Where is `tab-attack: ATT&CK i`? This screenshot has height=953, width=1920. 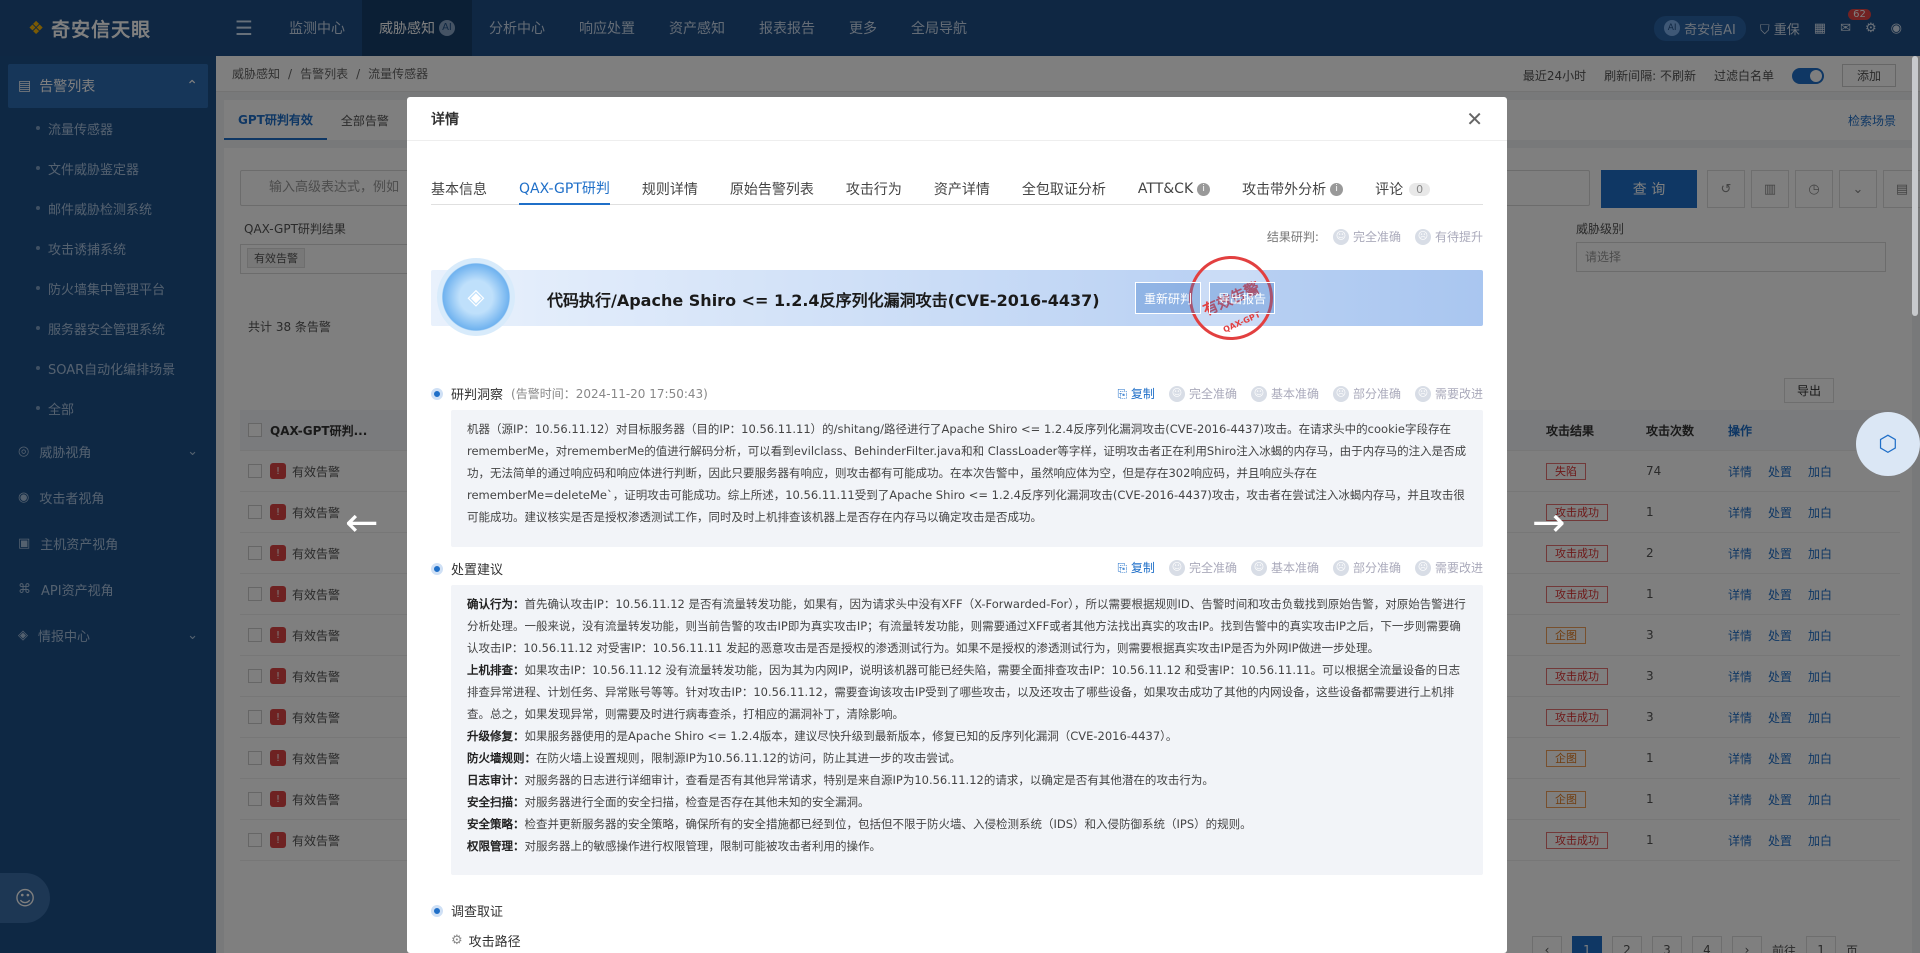
tab-attack: ATT&CK i is located at coordinates (1174, 189).